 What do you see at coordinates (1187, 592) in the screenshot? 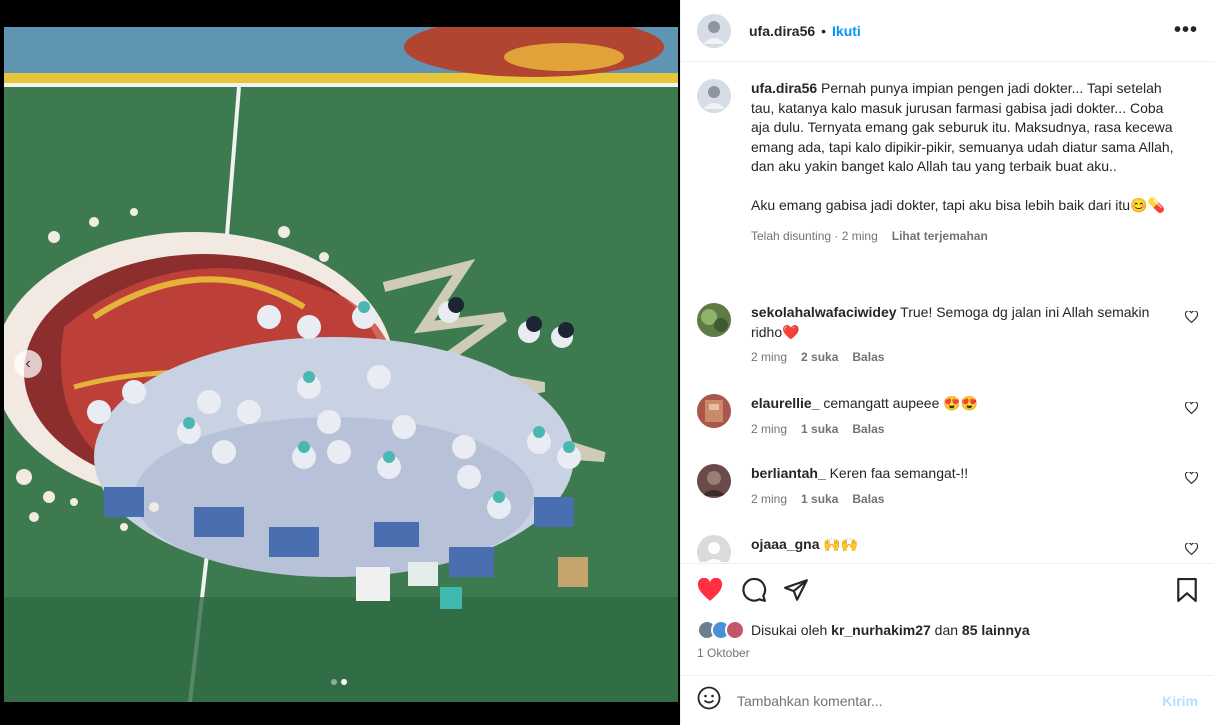
I see `save-bookmark-icon` at bounding box center [1187, 592].